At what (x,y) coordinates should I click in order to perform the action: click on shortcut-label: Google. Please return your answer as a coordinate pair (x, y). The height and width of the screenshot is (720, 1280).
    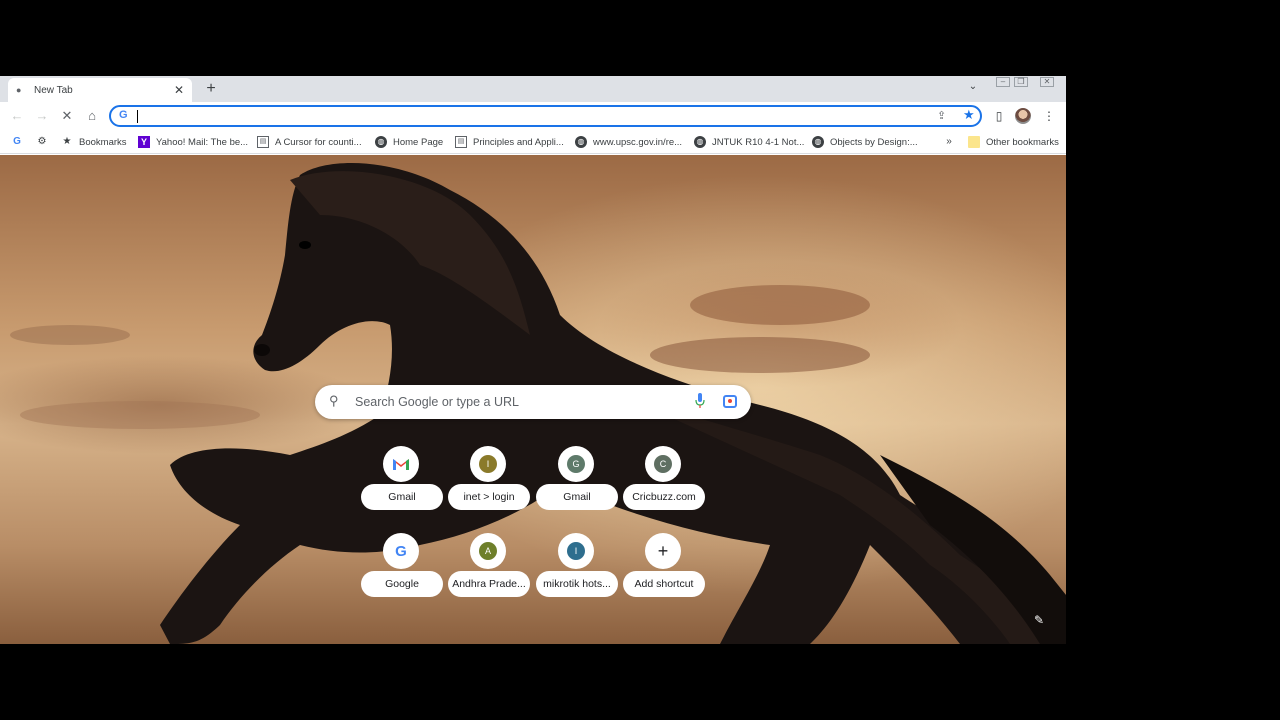
    Looking at the image, I should click on (402, 584).